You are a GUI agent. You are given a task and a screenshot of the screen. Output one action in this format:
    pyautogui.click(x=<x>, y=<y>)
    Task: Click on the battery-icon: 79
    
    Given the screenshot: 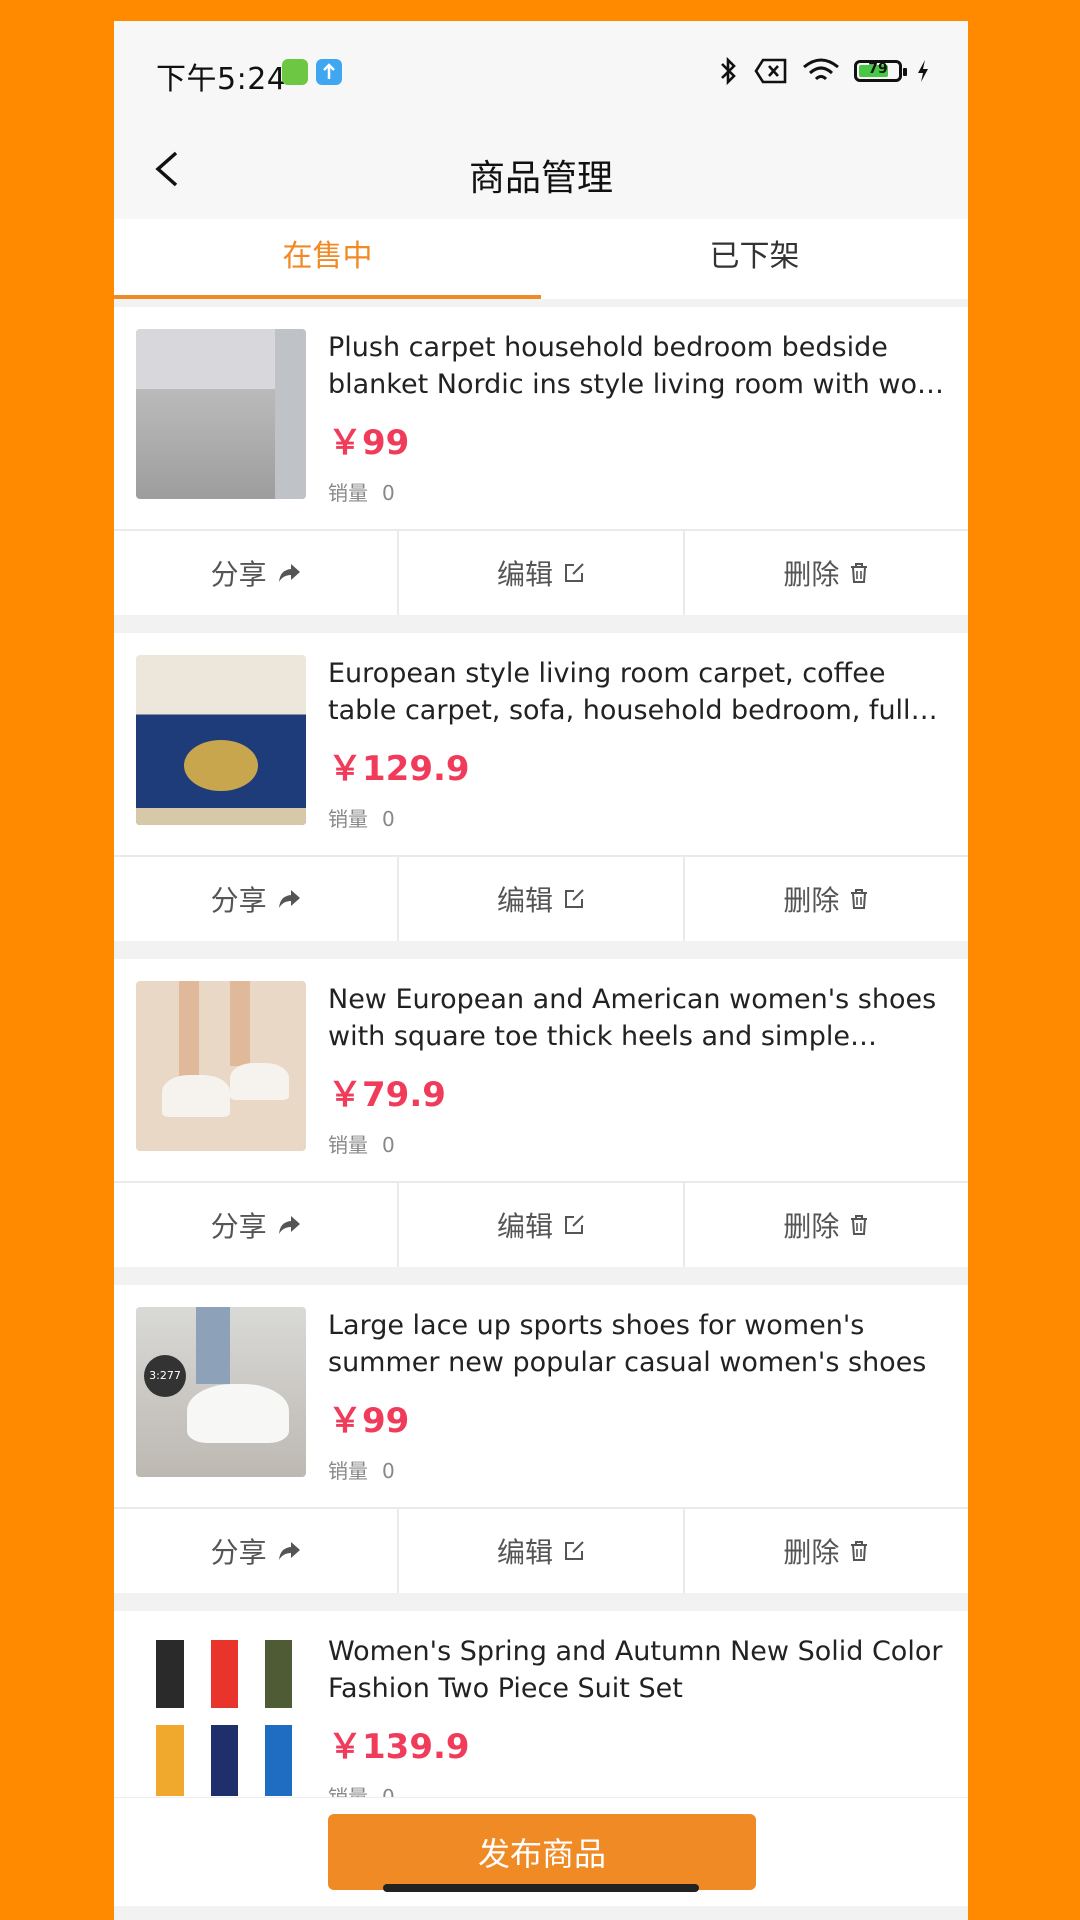 What is the action you would take?
    pyautogui.click(x=880, y=71)
    